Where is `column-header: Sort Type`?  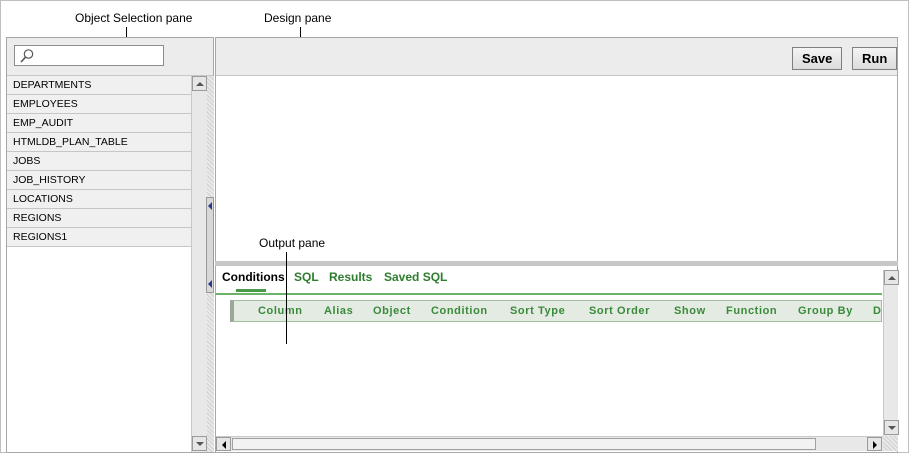 column-header: Sort Type is located at coordinates (537, 311).